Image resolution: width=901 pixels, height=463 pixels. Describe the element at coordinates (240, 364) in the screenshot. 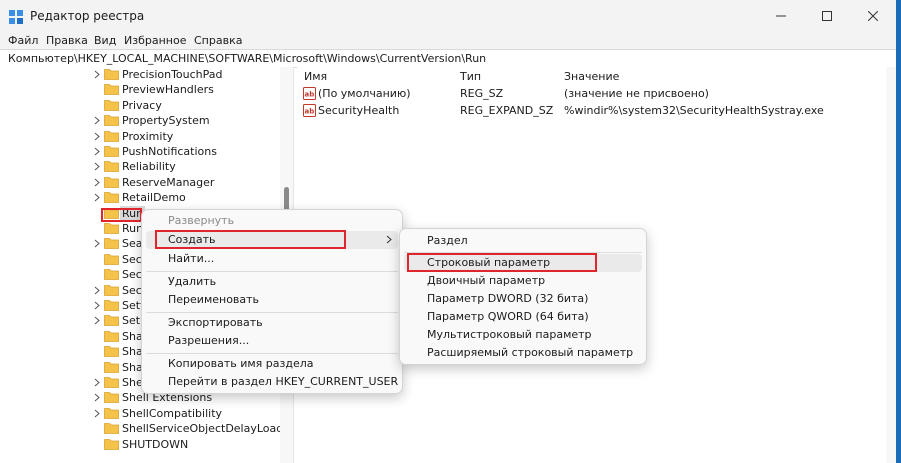

I see `menu-item-copy-key-name: Копировать имя раздела` at that location.